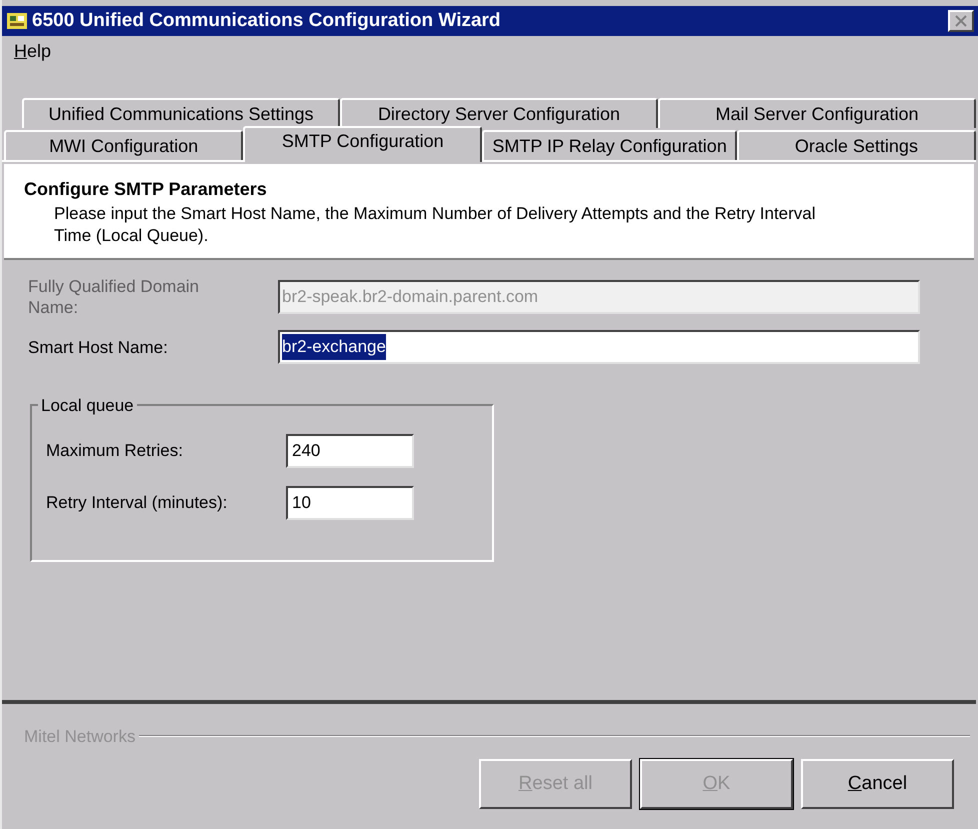 This screenshot has width=978, height=829. I want to click on field-label: Fully Qualified Domain Name:, so click(114, 297).